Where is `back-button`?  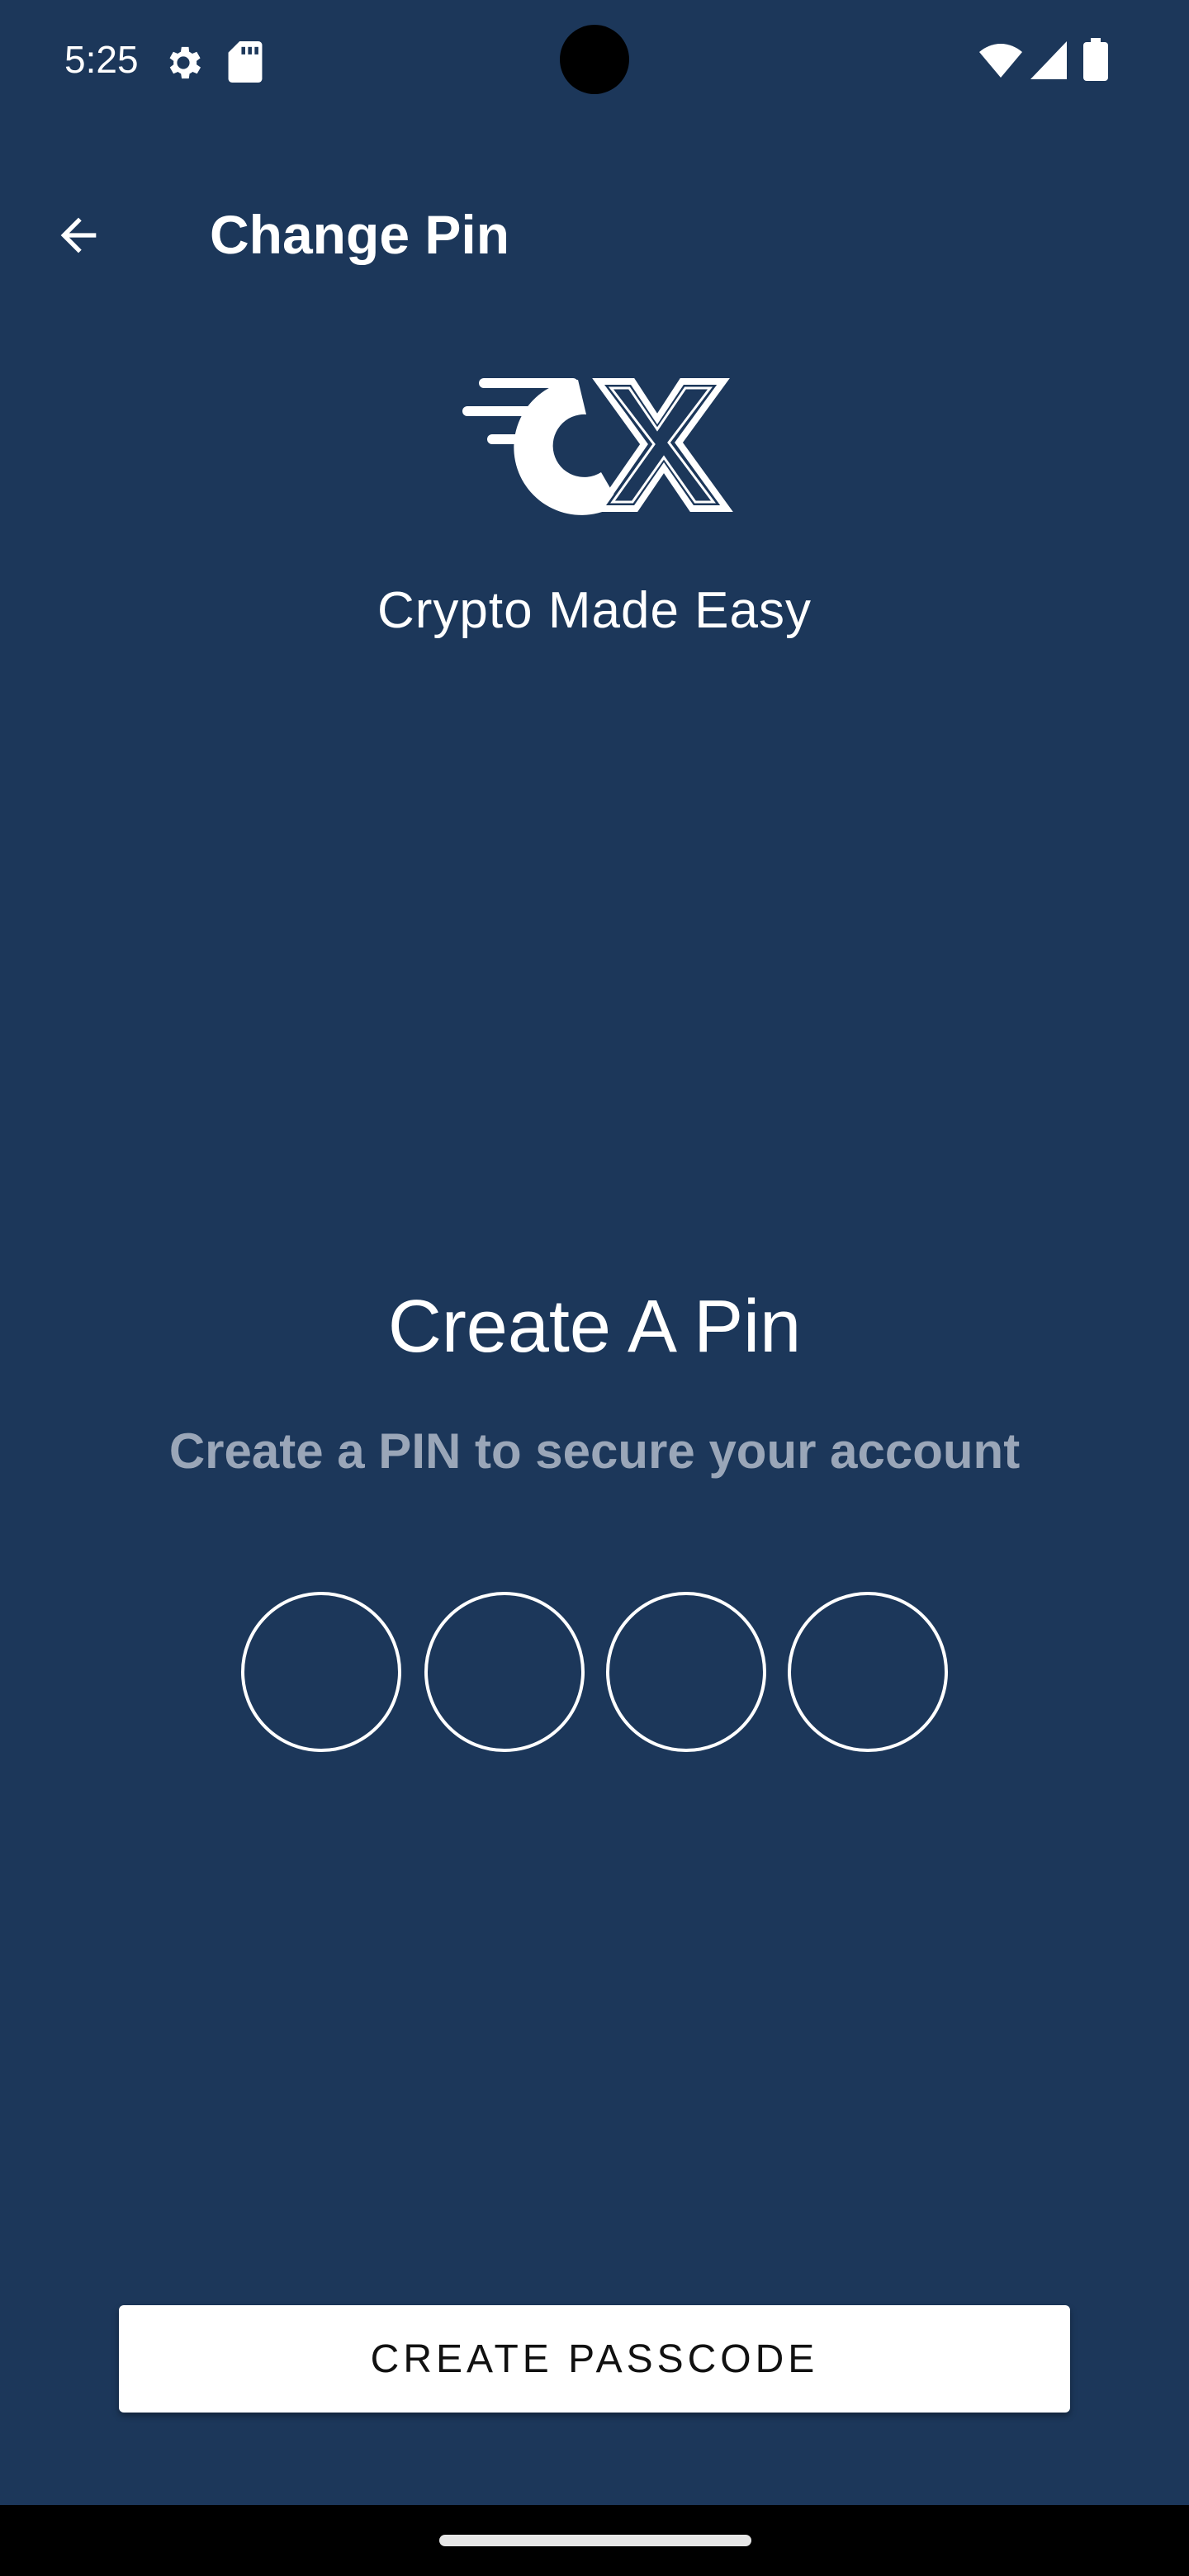 back-button is located at coordinates (78, 235).